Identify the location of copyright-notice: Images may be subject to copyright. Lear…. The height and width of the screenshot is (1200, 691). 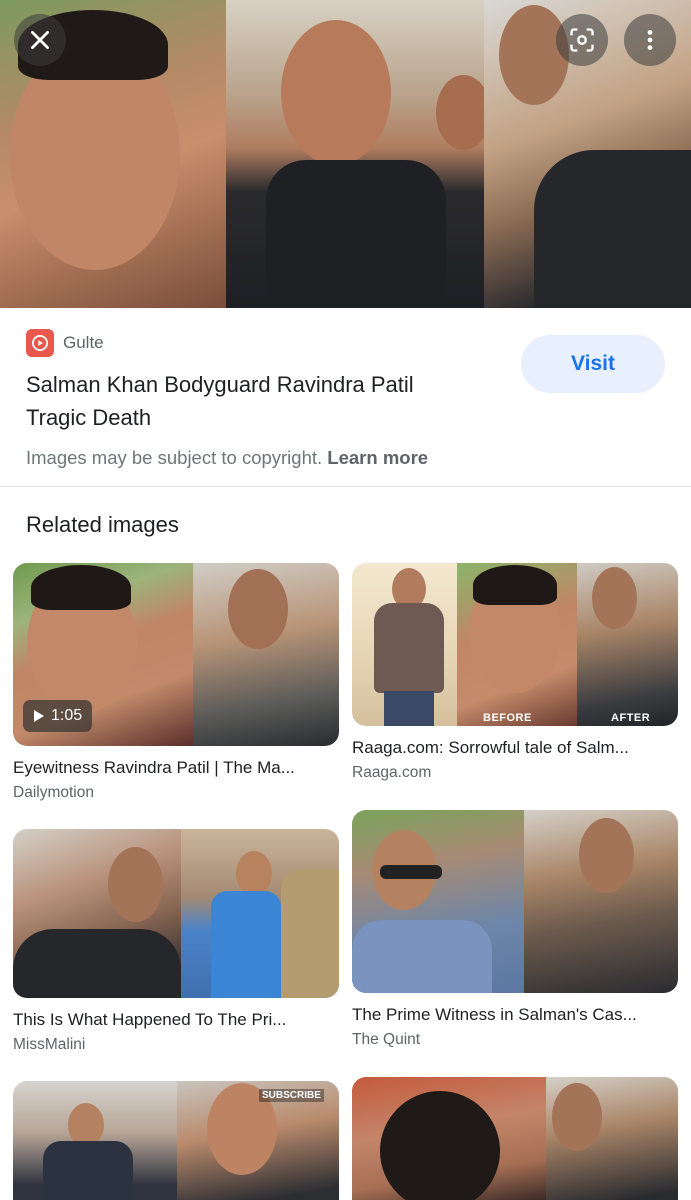
(227, 458).